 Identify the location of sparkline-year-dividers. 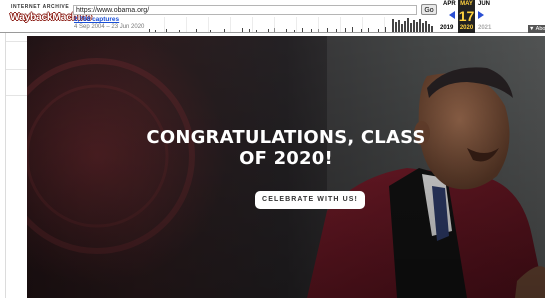
(274, 24).